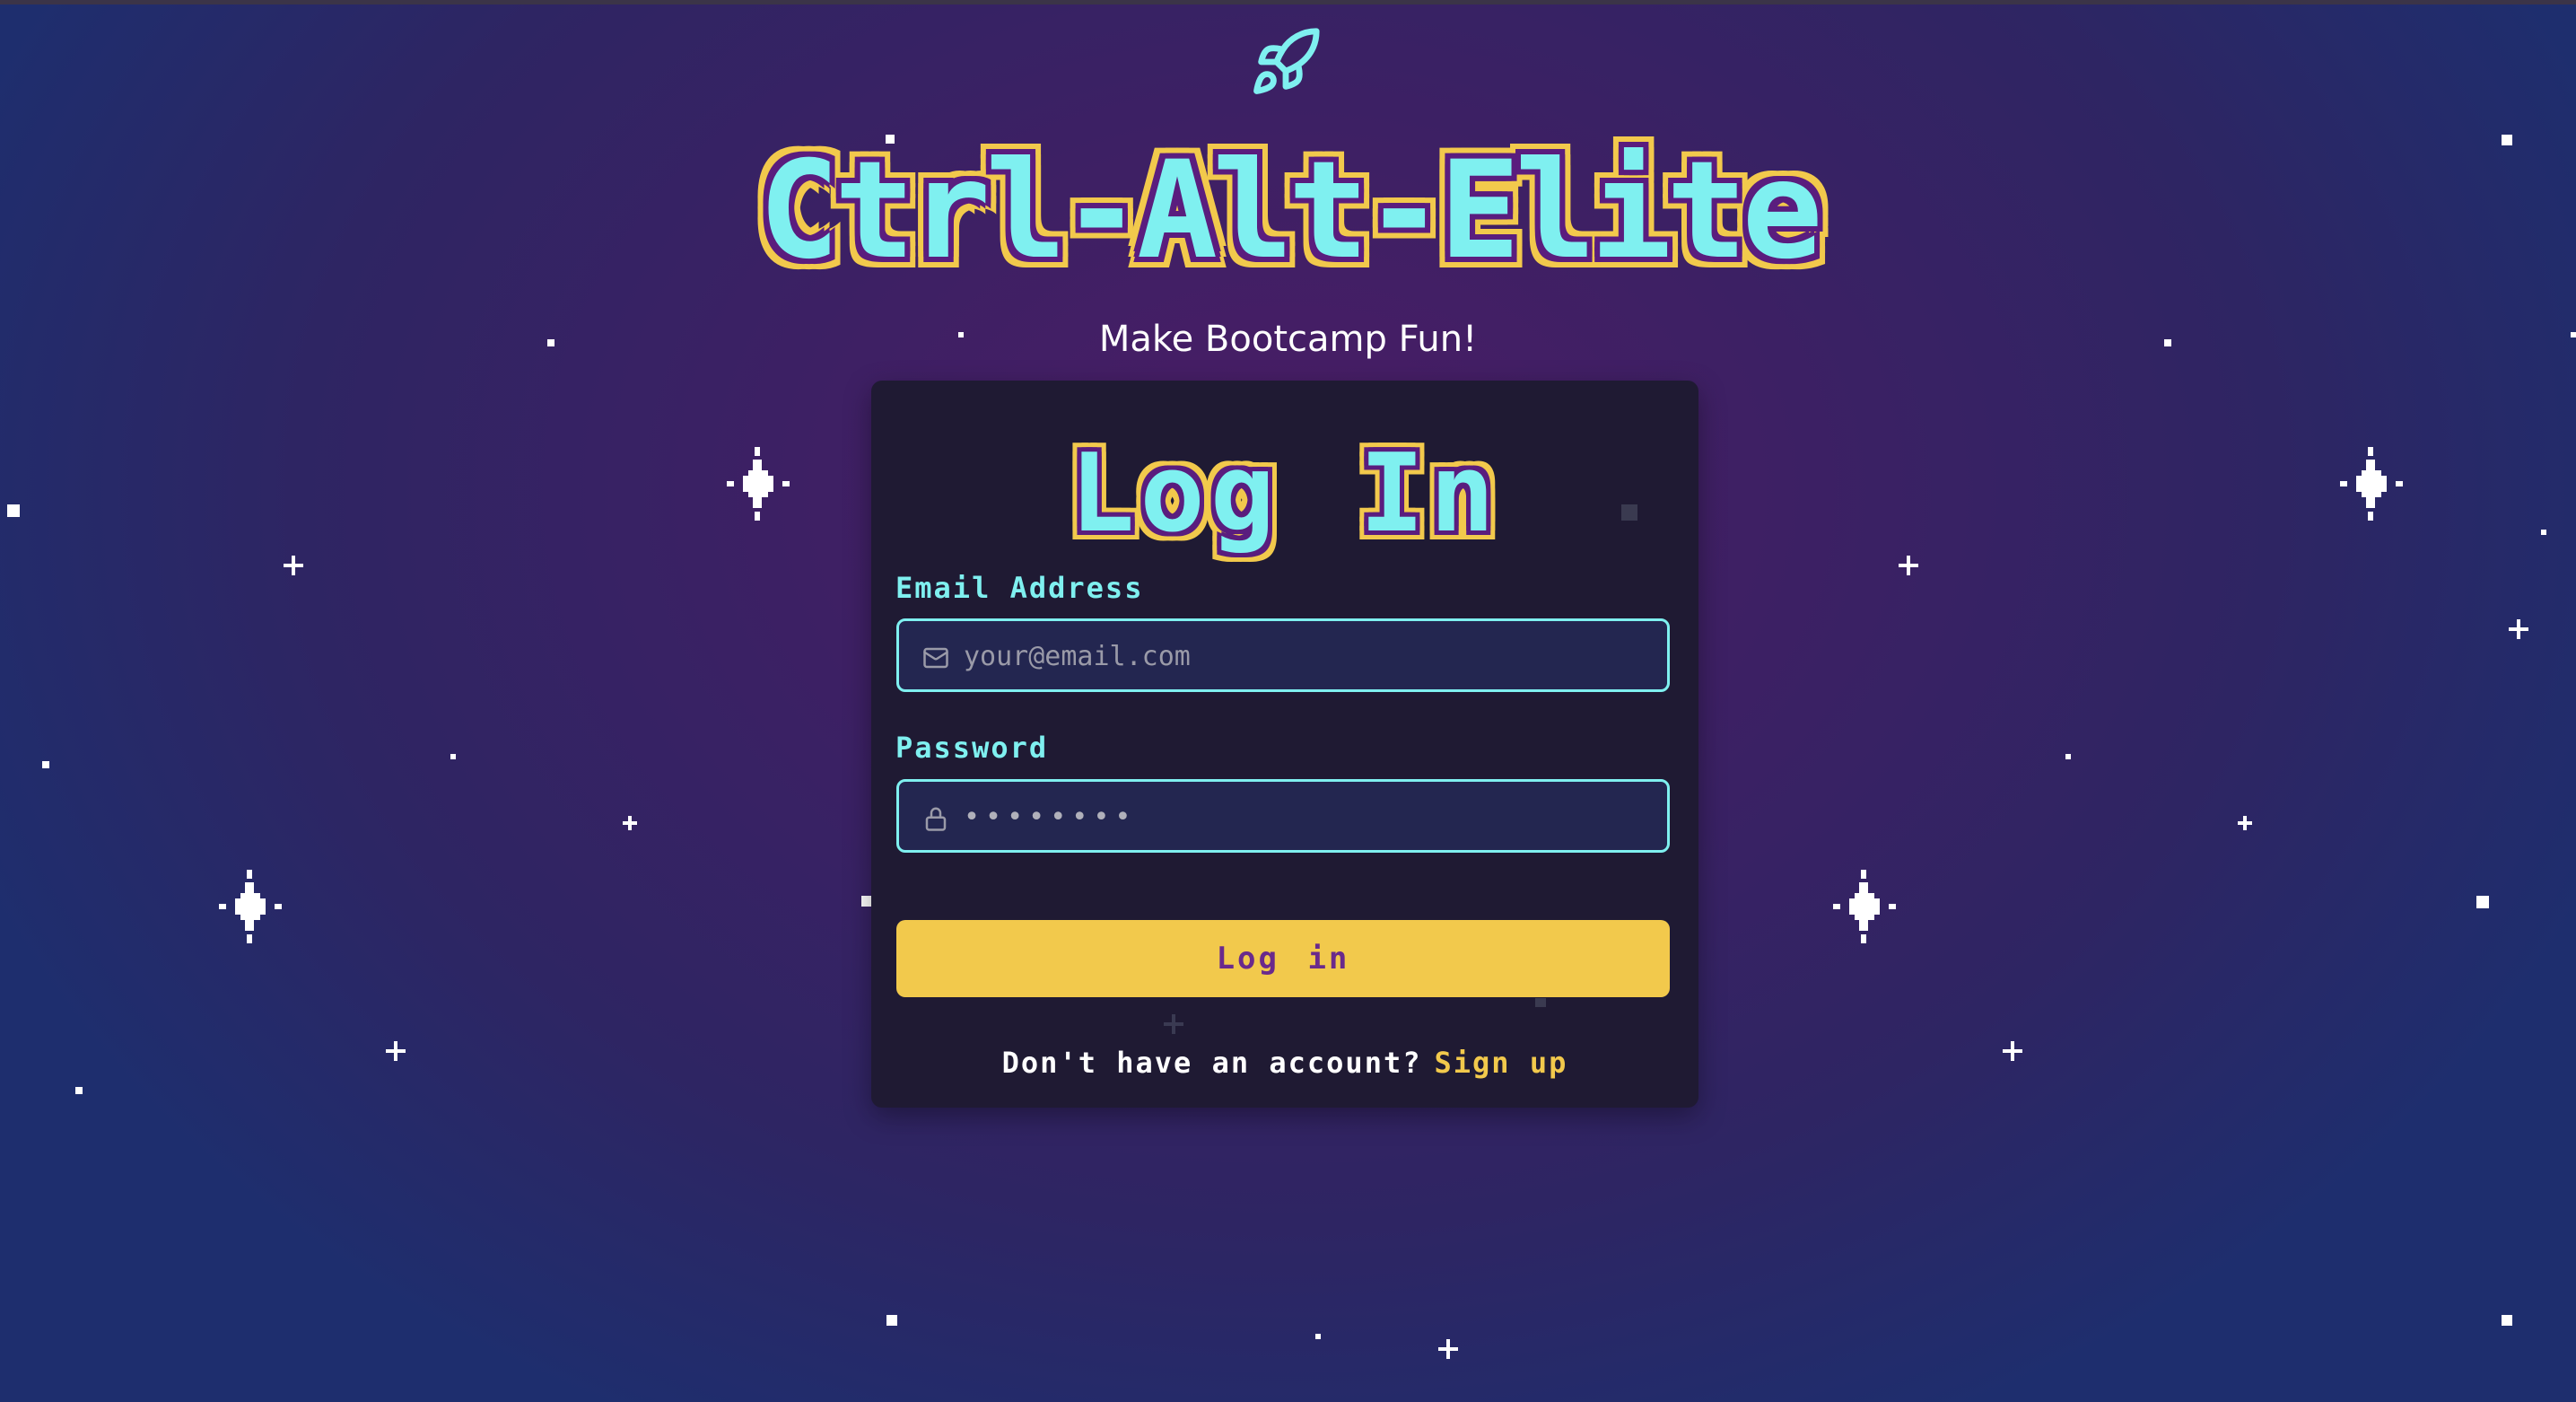 The width and height of the screenshot is (2576, 1402). Describe the element at coordinates (1286, 61) in the screenshot. I see `rocket-icon` at that location.